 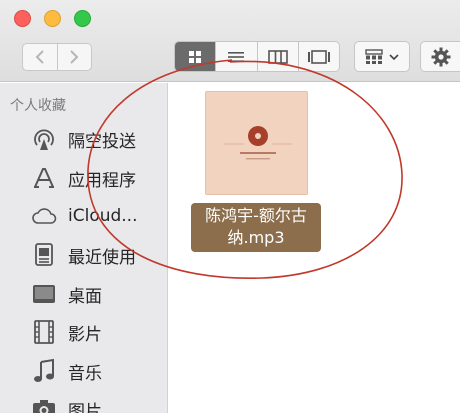 I want to click on close-window-button, so click(x=22, y=18).